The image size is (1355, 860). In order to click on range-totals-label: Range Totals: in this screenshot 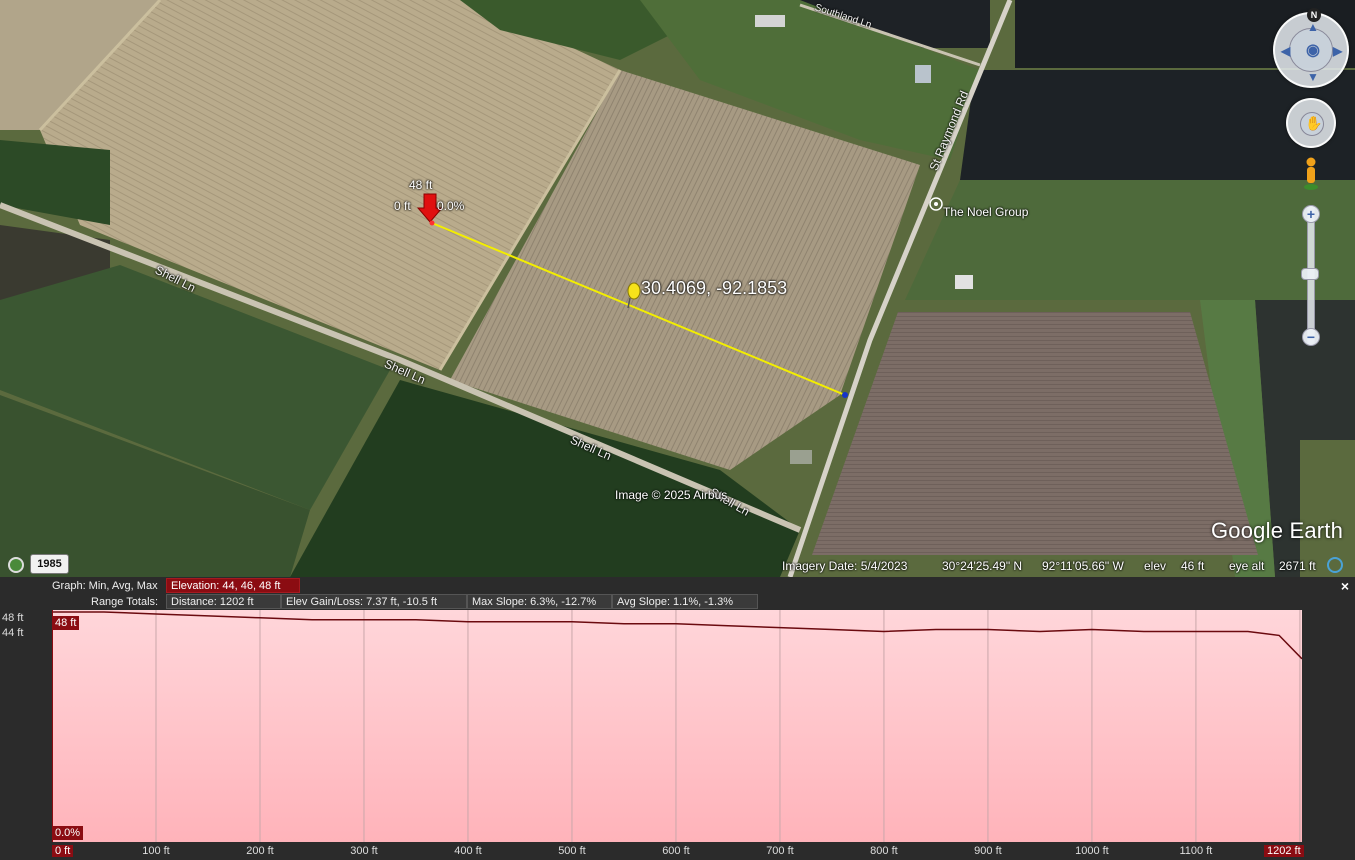, I will do `click(125, 602)`.